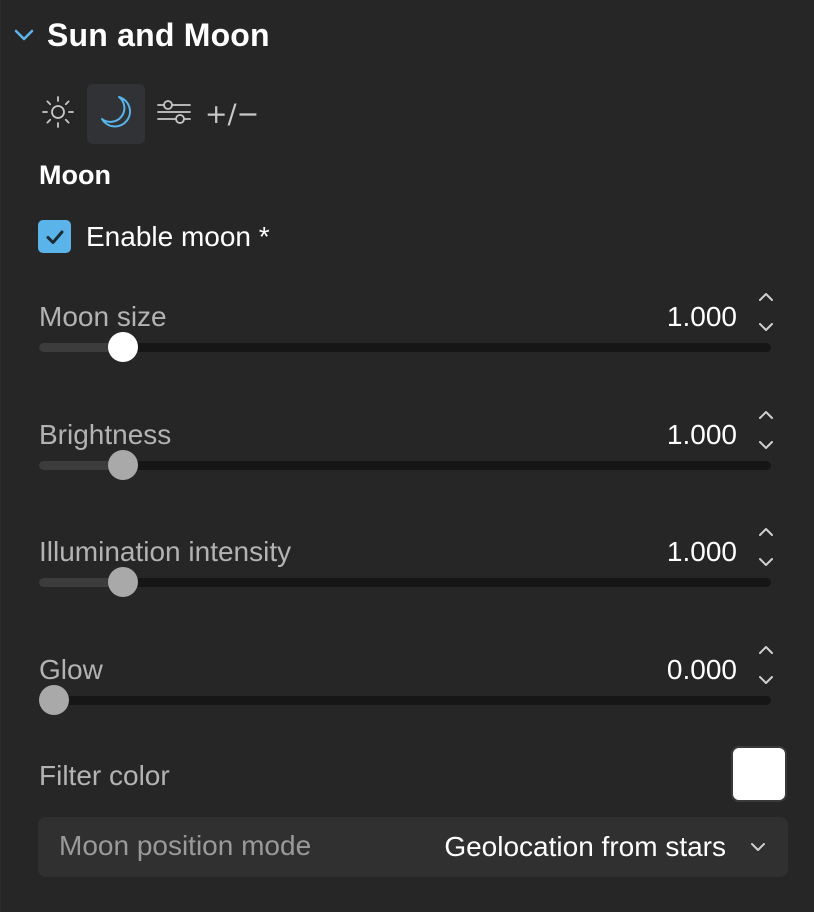  What do you see at coordinates (405, 582) in the screenshot?
I see `illumination-intensity-track` at bounding box center [405, 582].